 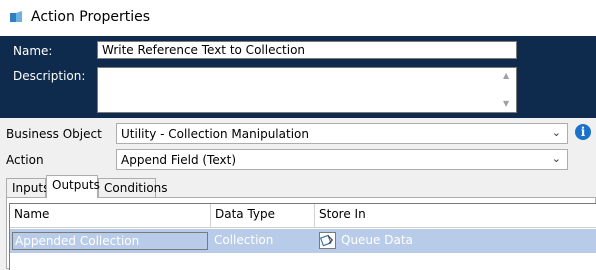 What do you see at coordinates (507, 90) in the screenshot?
I see `description-scrollbar: ▲ ▼` at bounding box center [507, 90].